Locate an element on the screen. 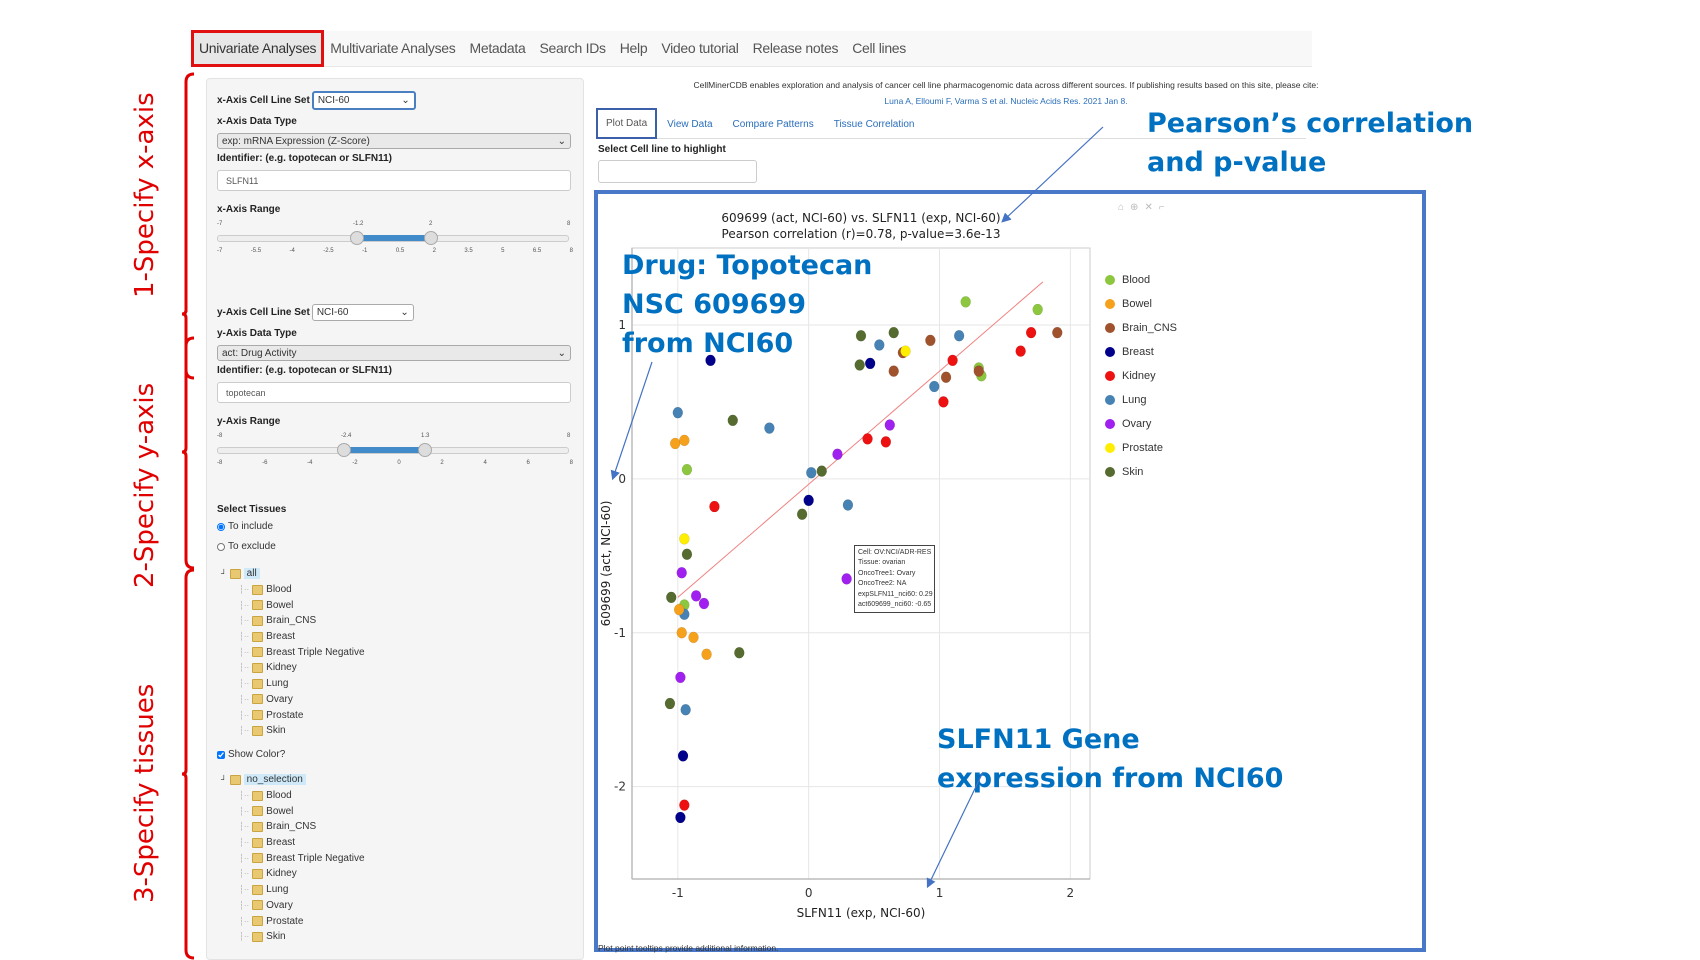 The image size is (1700, 960). tree-node-no-selection: ┘ no_selection is located at coordinates (293, 780).